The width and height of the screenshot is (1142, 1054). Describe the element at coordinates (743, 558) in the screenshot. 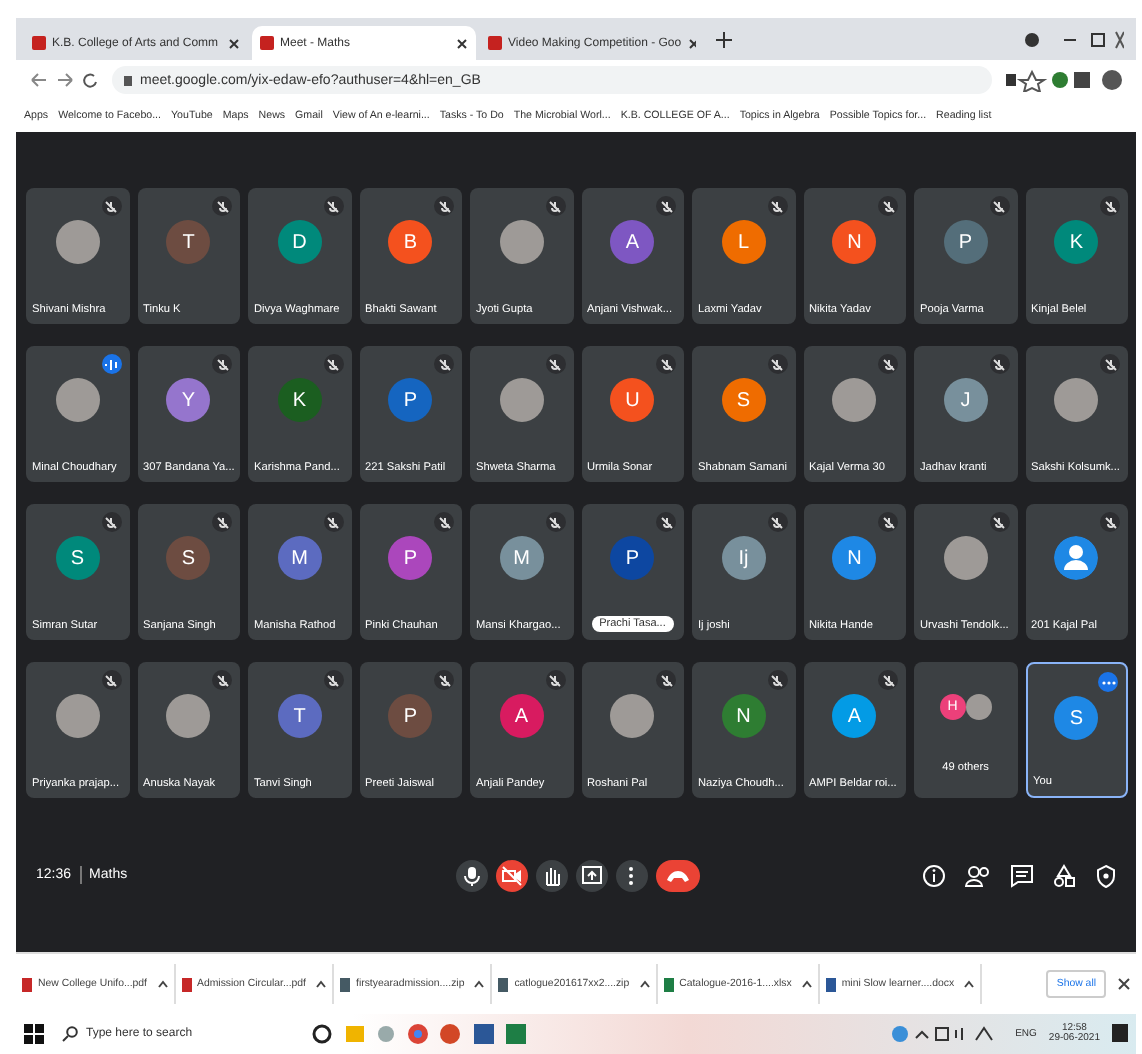

I see `avatar: Ij` at that location.